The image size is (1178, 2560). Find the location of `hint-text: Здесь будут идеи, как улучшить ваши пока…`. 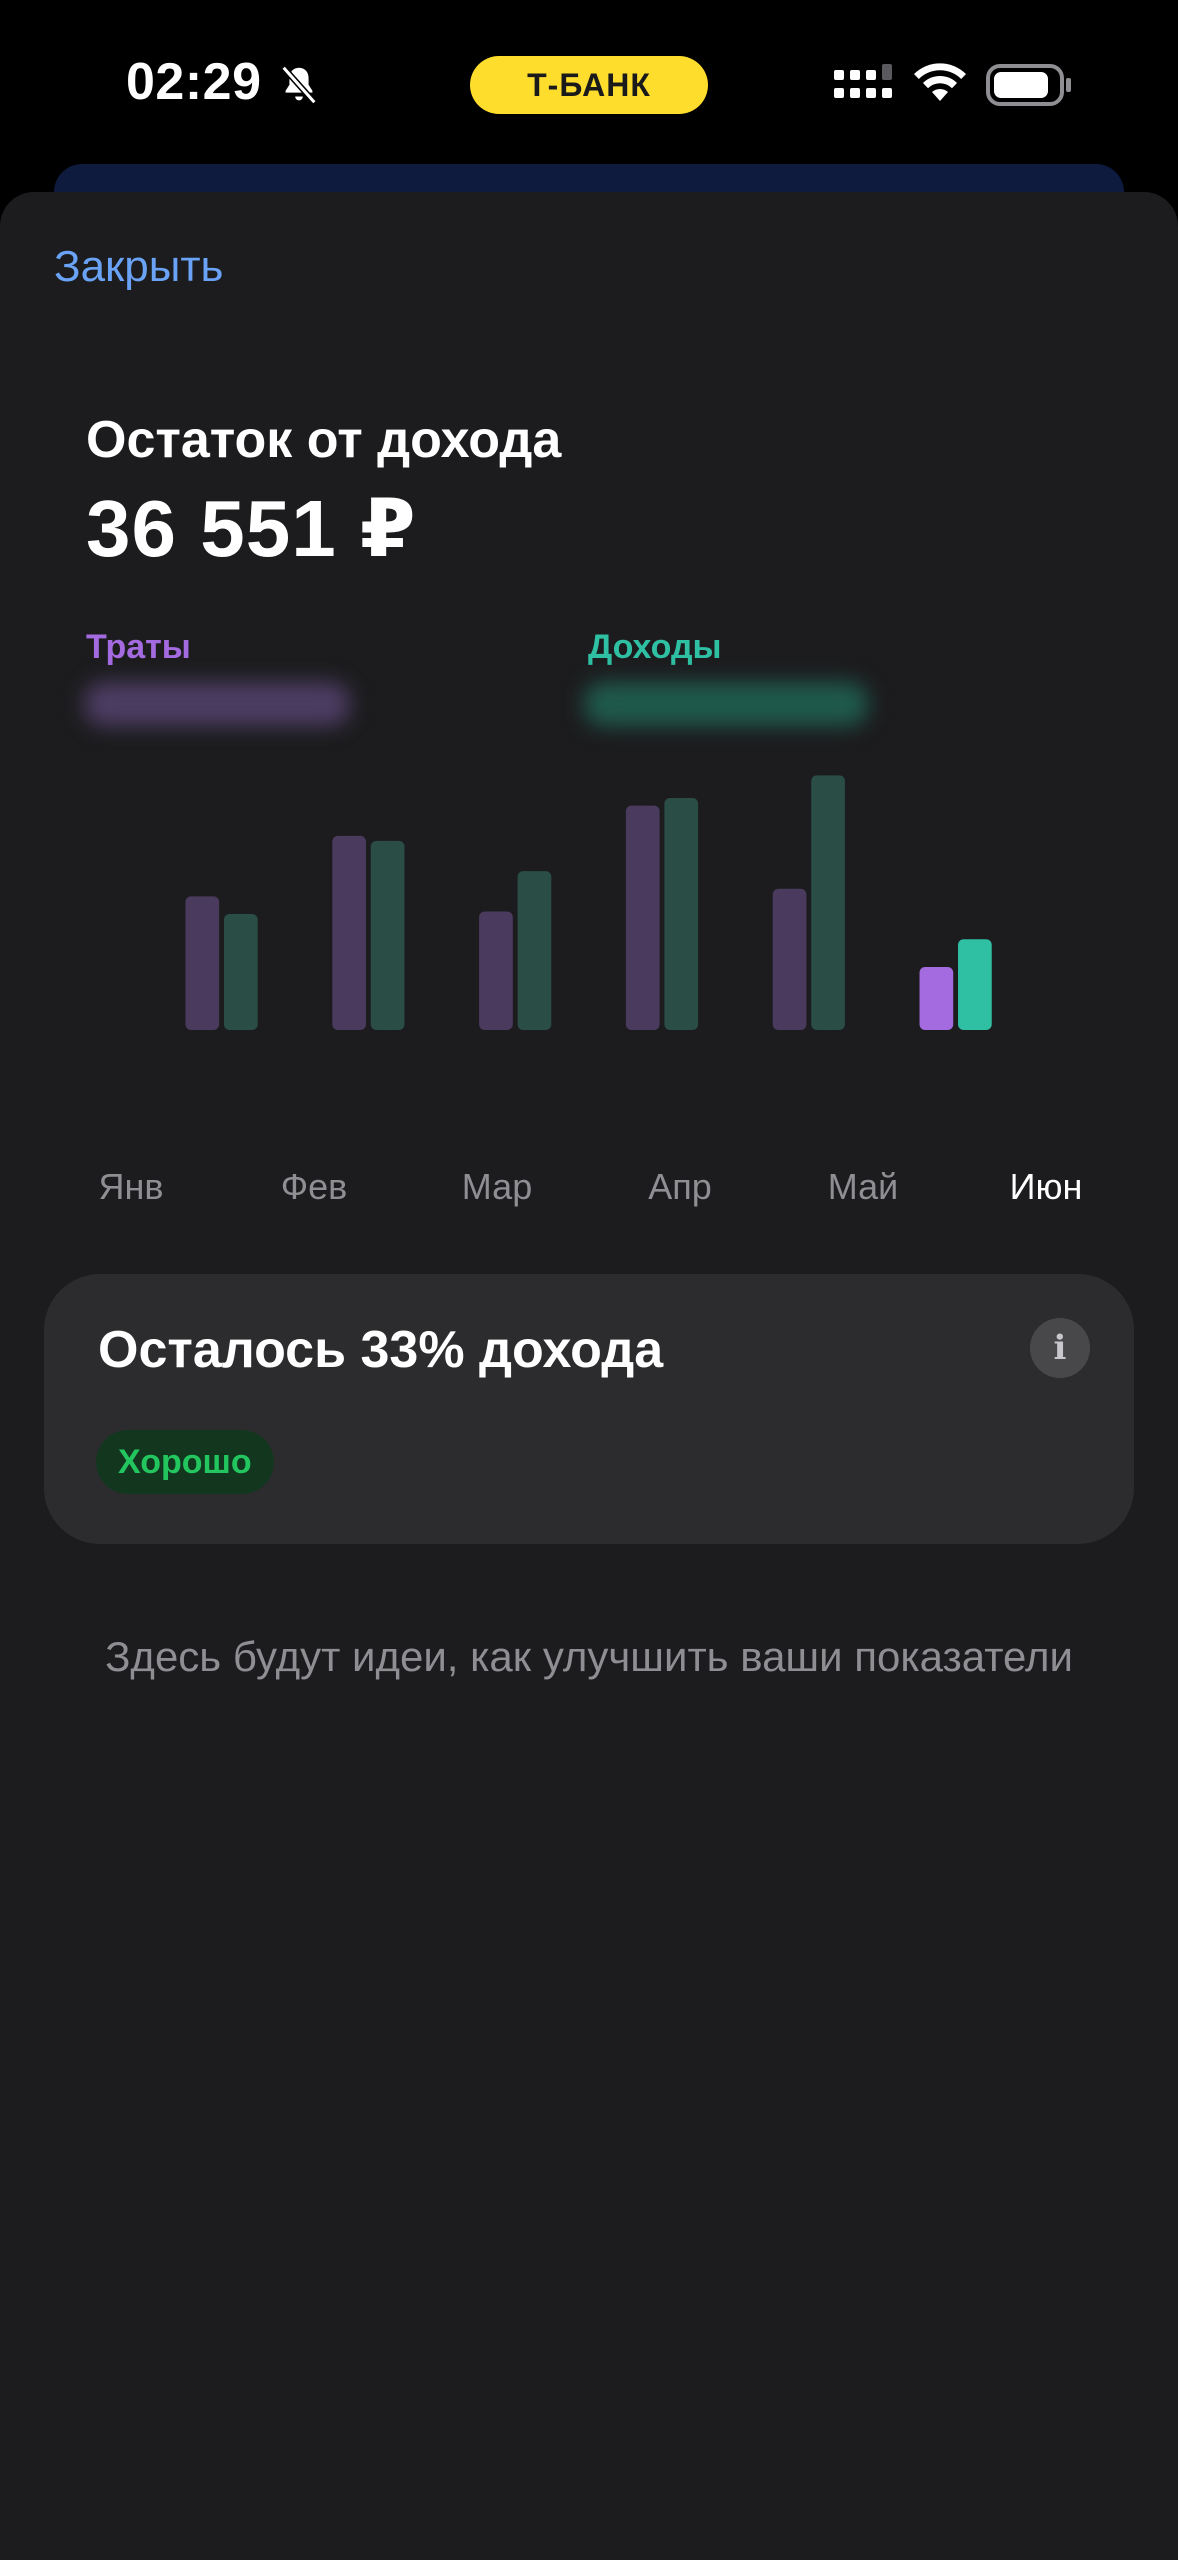

hint-text: Здесь будут идеи, как улучшить ваши пока… is located at coordinates (589, 1656).